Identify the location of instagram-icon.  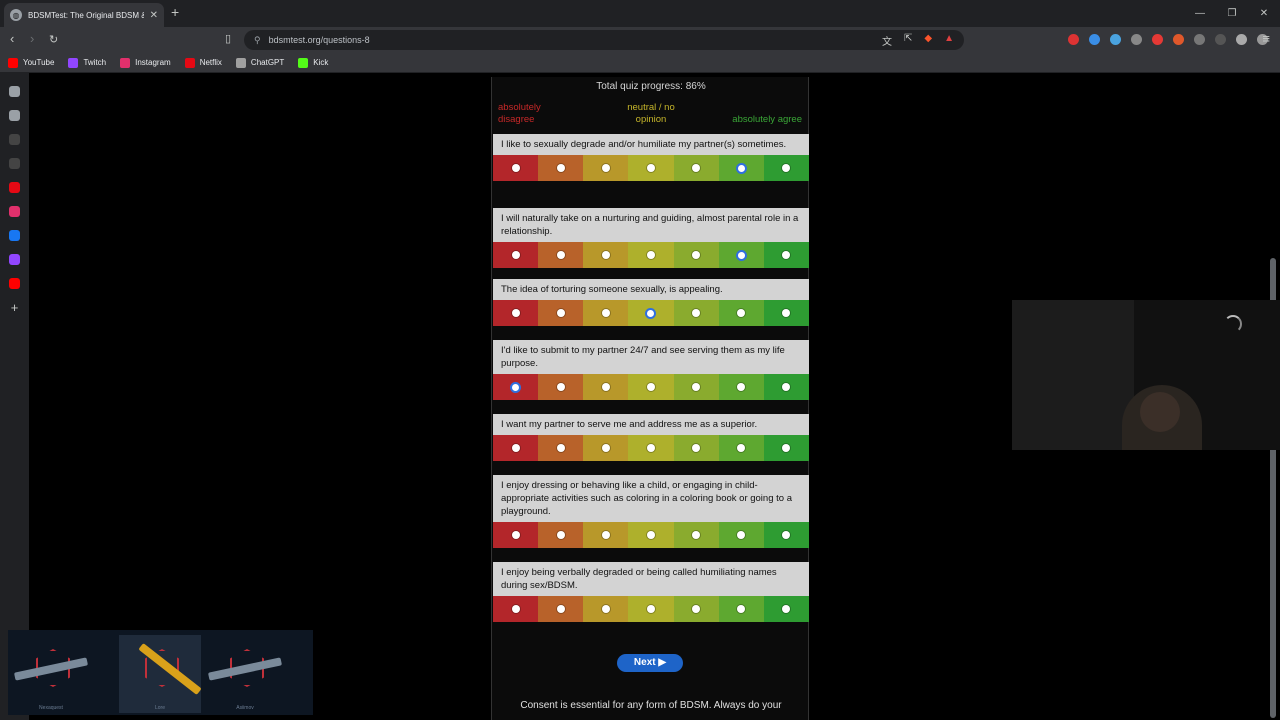
(14, 211).